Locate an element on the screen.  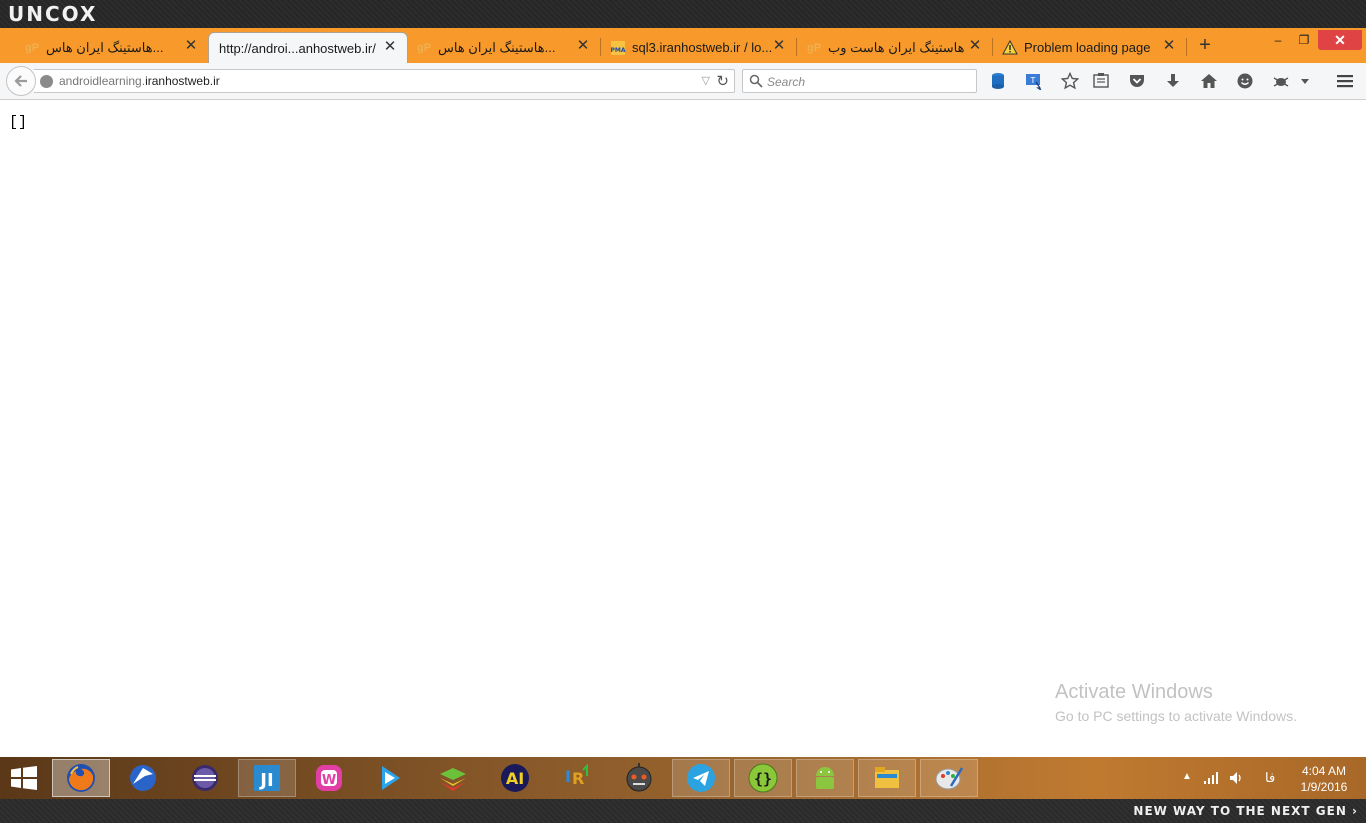
back-arrow-icon is located at coordinates (20, 81).